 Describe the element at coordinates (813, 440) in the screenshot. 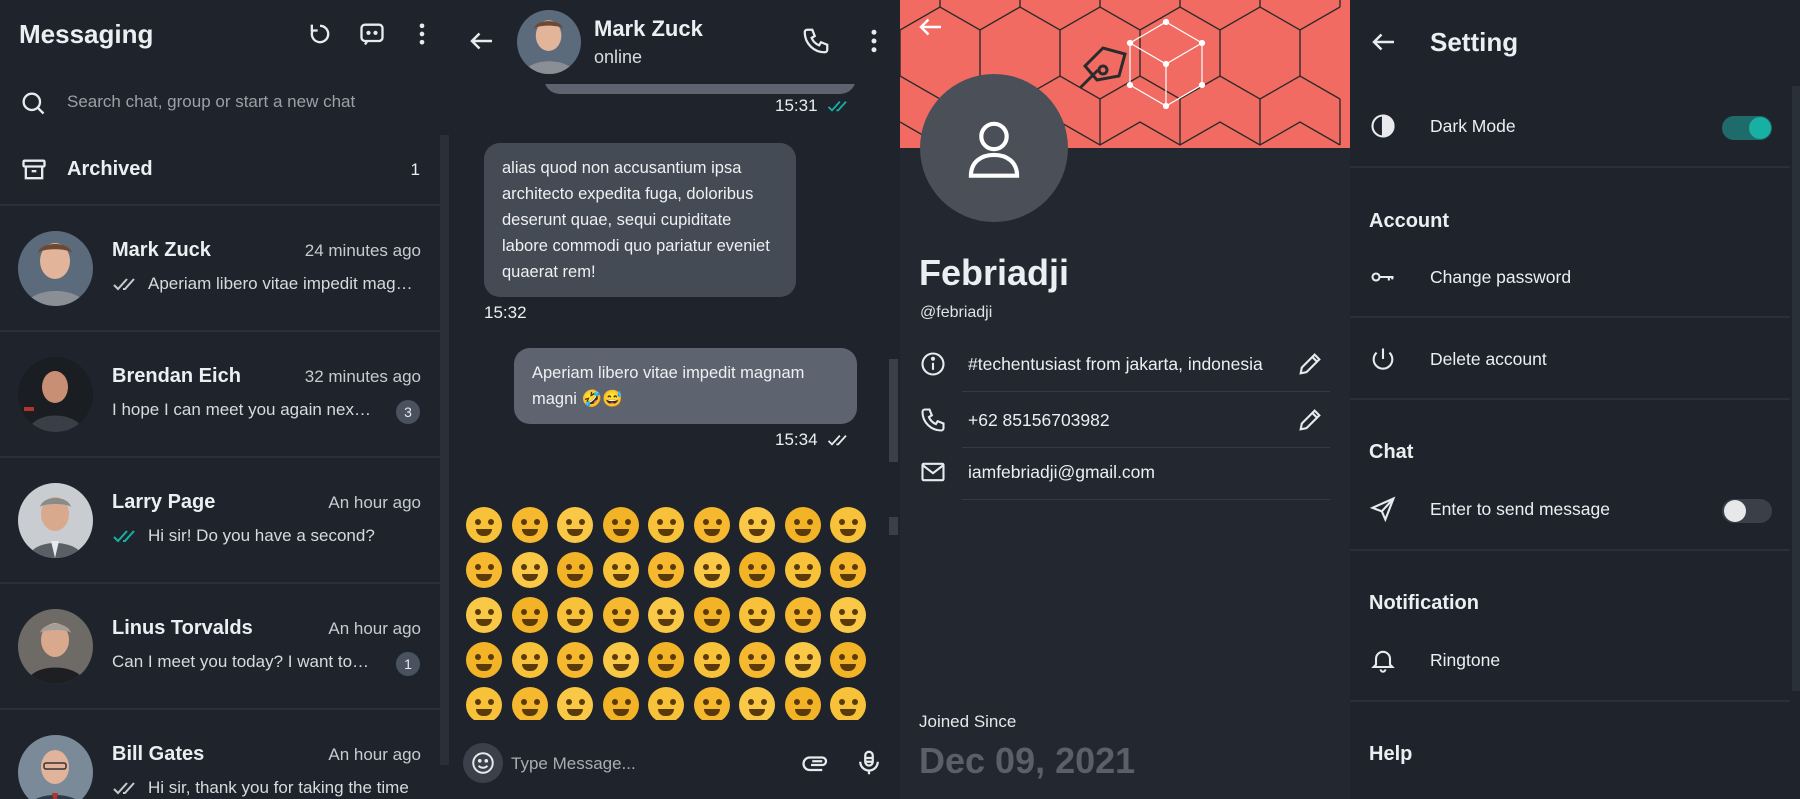

I see `message-timestamp: 15:34` at that location.